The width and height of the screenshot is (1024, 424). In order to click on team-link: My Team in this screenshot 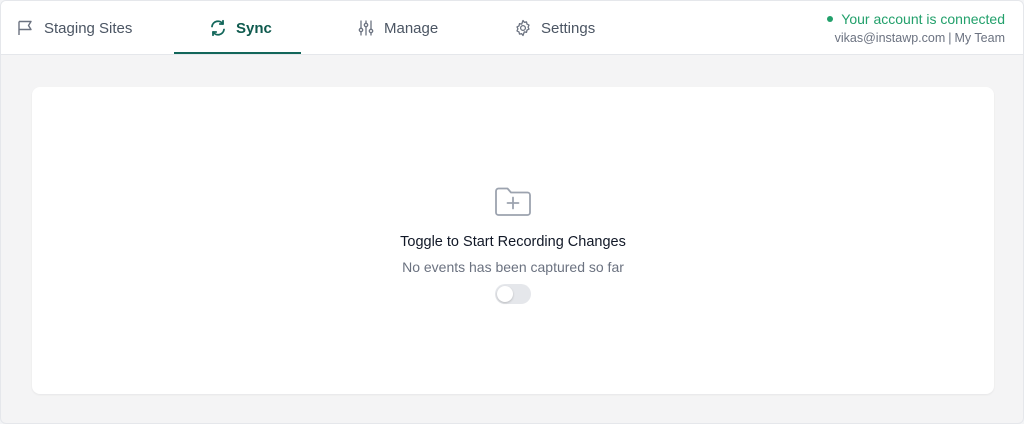, I will do `click(980, 38)`.